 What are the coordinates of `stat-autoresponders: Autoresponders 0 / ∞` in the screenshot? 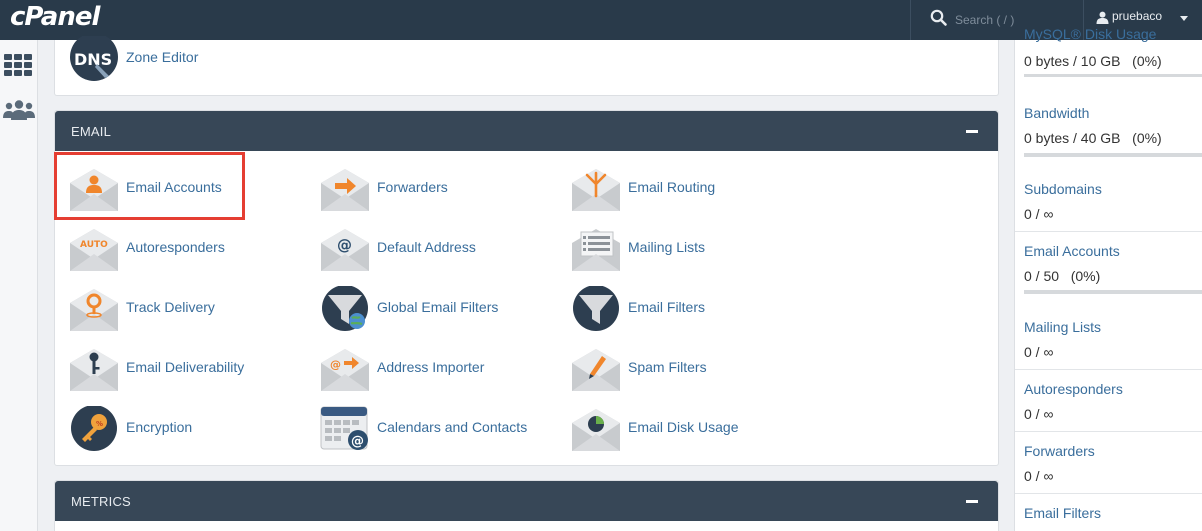 It's located at (1108, 404).